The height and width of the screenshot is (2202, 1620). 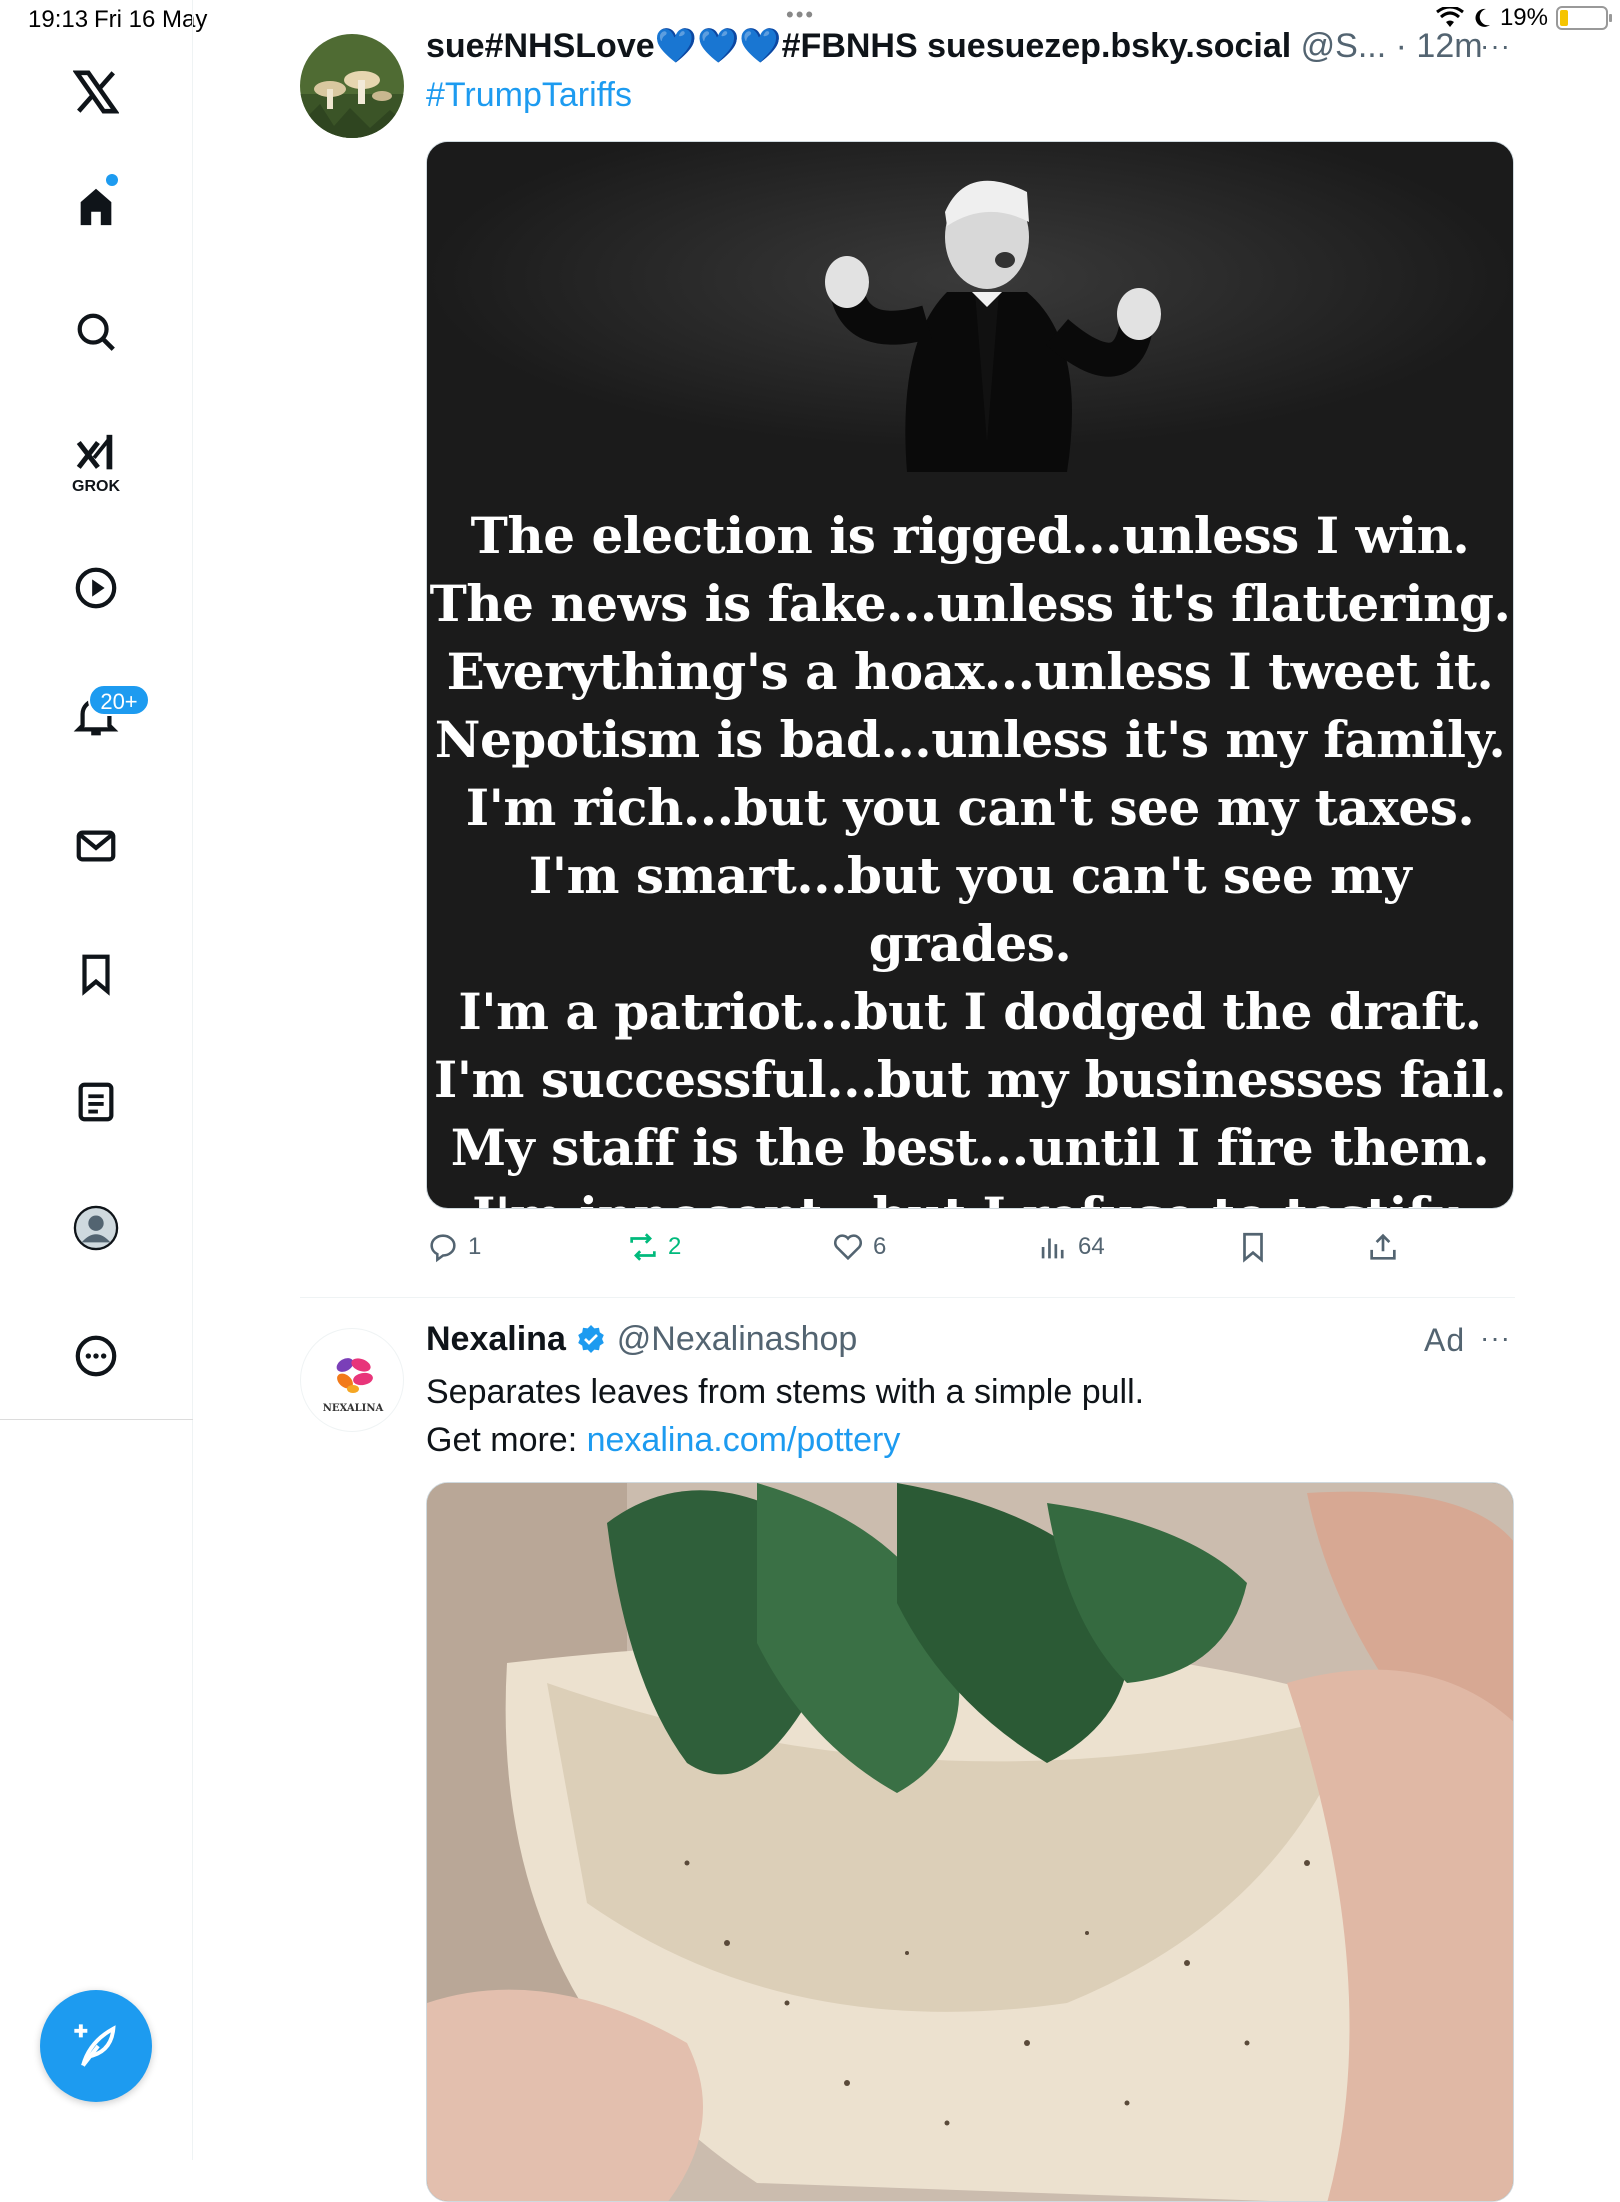 What do you see at coordinates (352, 1380) in the screenshot?
I see `advertiser-avatar: NEXALINA` at bounding box center [352, 1380].